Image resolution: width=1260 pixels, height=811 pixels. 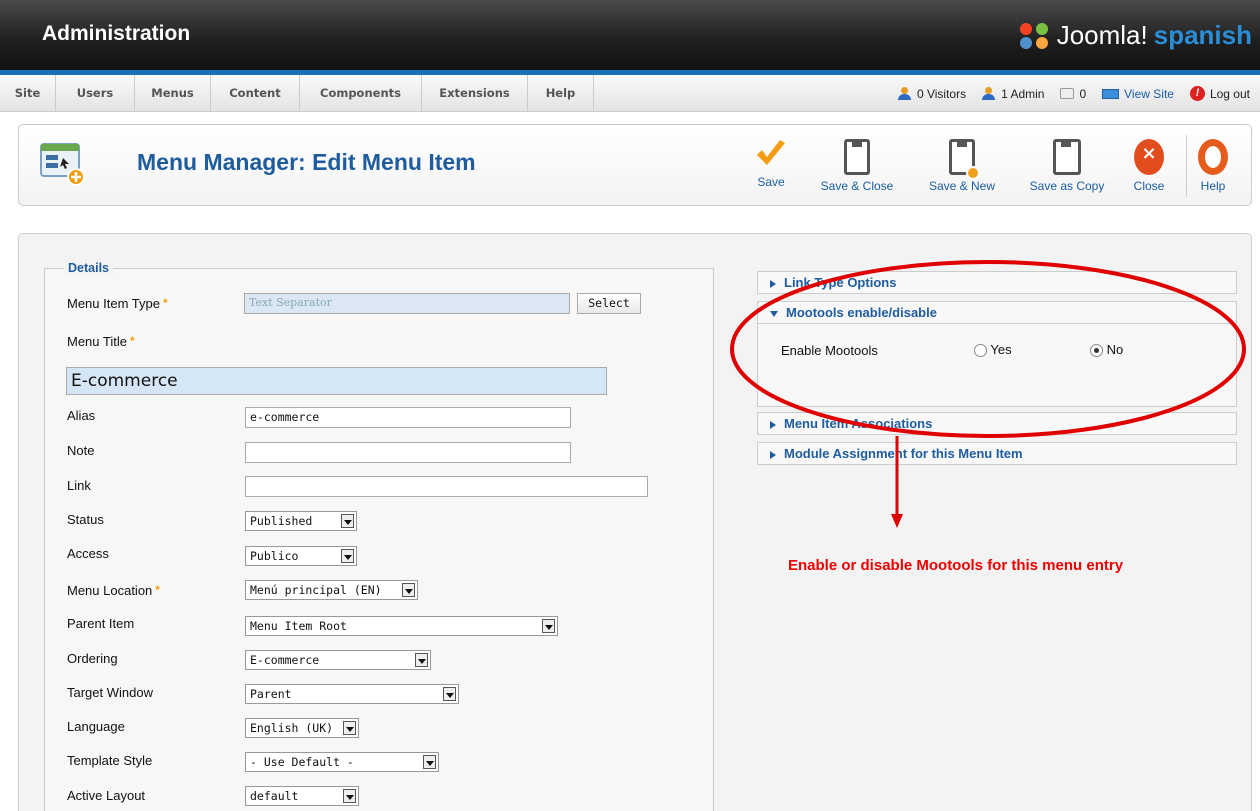 I want to click on link-type-options-panel: Link Type Options, so click(x=997, y=282).